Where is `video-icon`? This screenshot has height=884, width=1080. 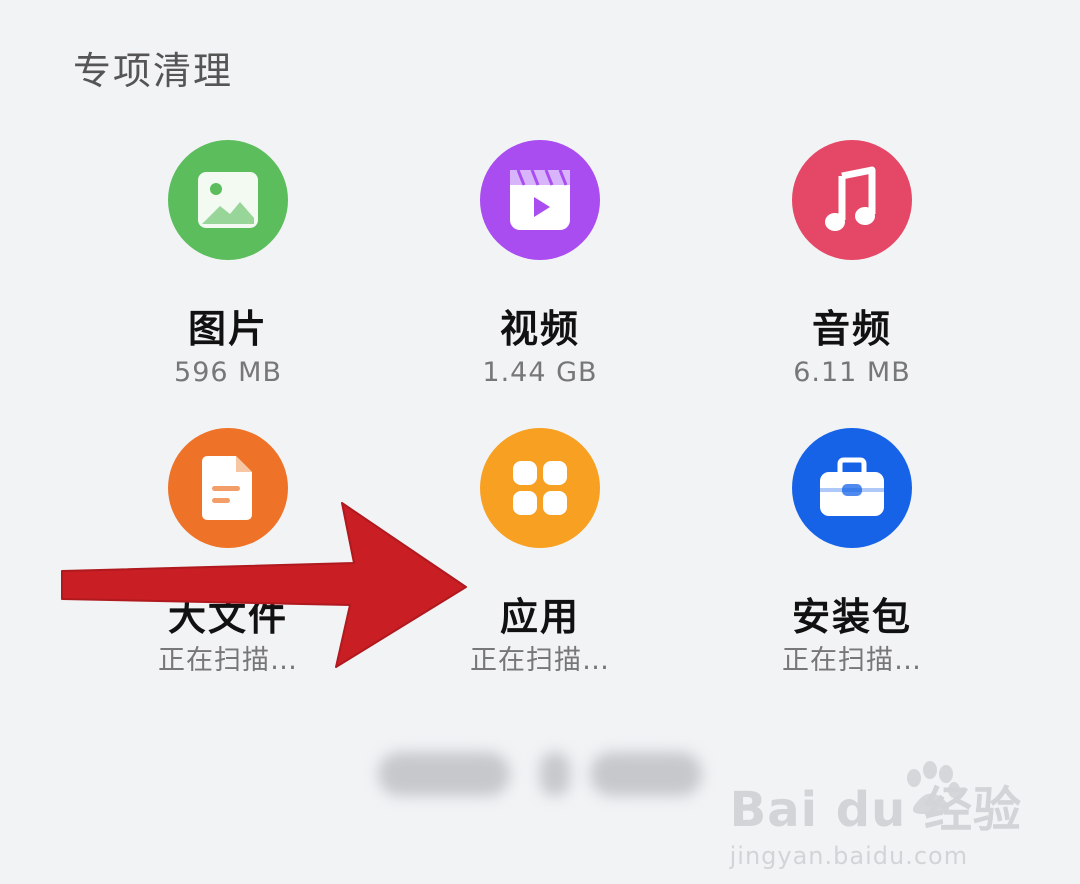
video-icon is located at coordinates (540, 200).